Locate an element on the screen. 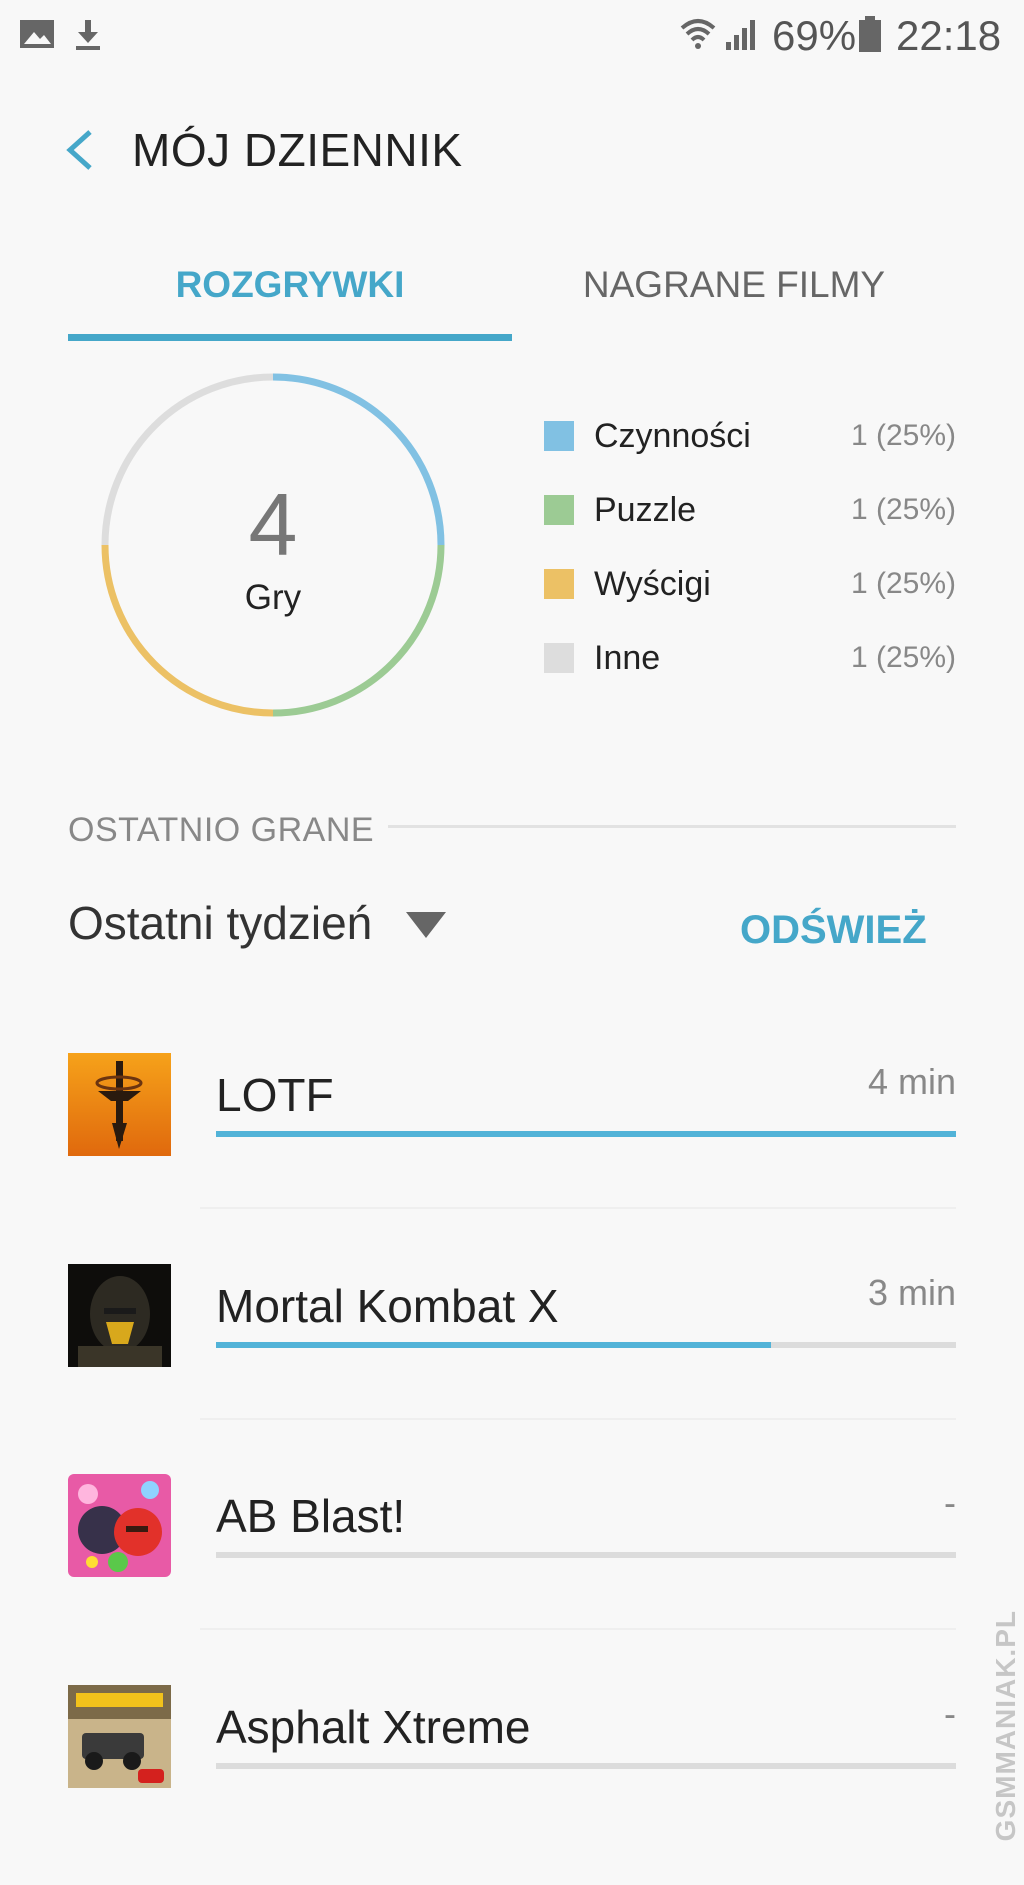 The width and height of the screenshot is (1024, 1885). game-name: Mortal Kombat X is located at coordinates (387, 1306).